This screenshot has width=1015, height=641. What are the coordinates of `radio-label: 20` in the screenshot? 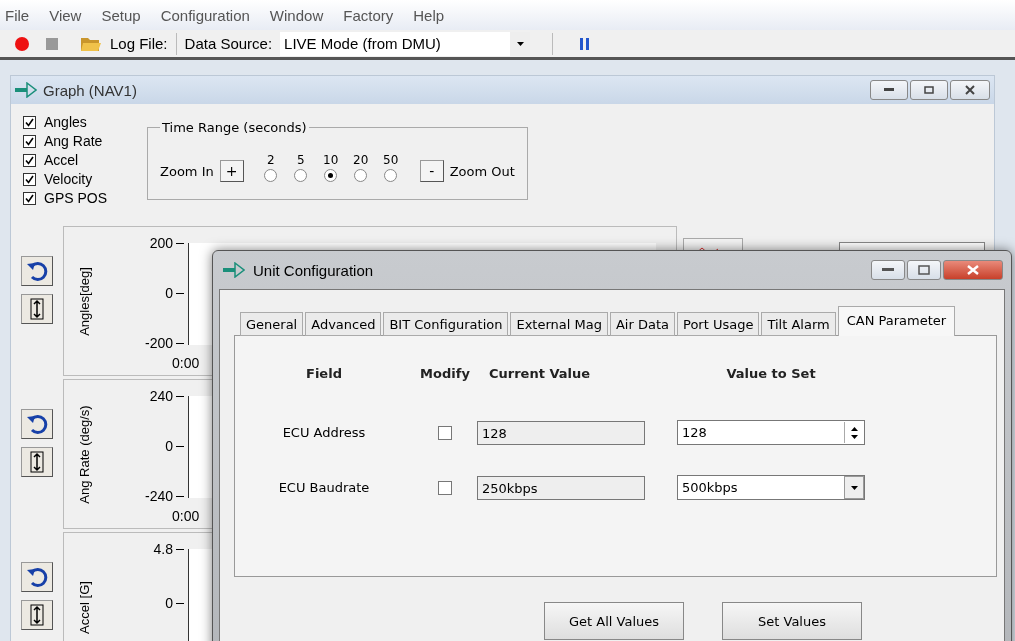 It's located at (361, 159).